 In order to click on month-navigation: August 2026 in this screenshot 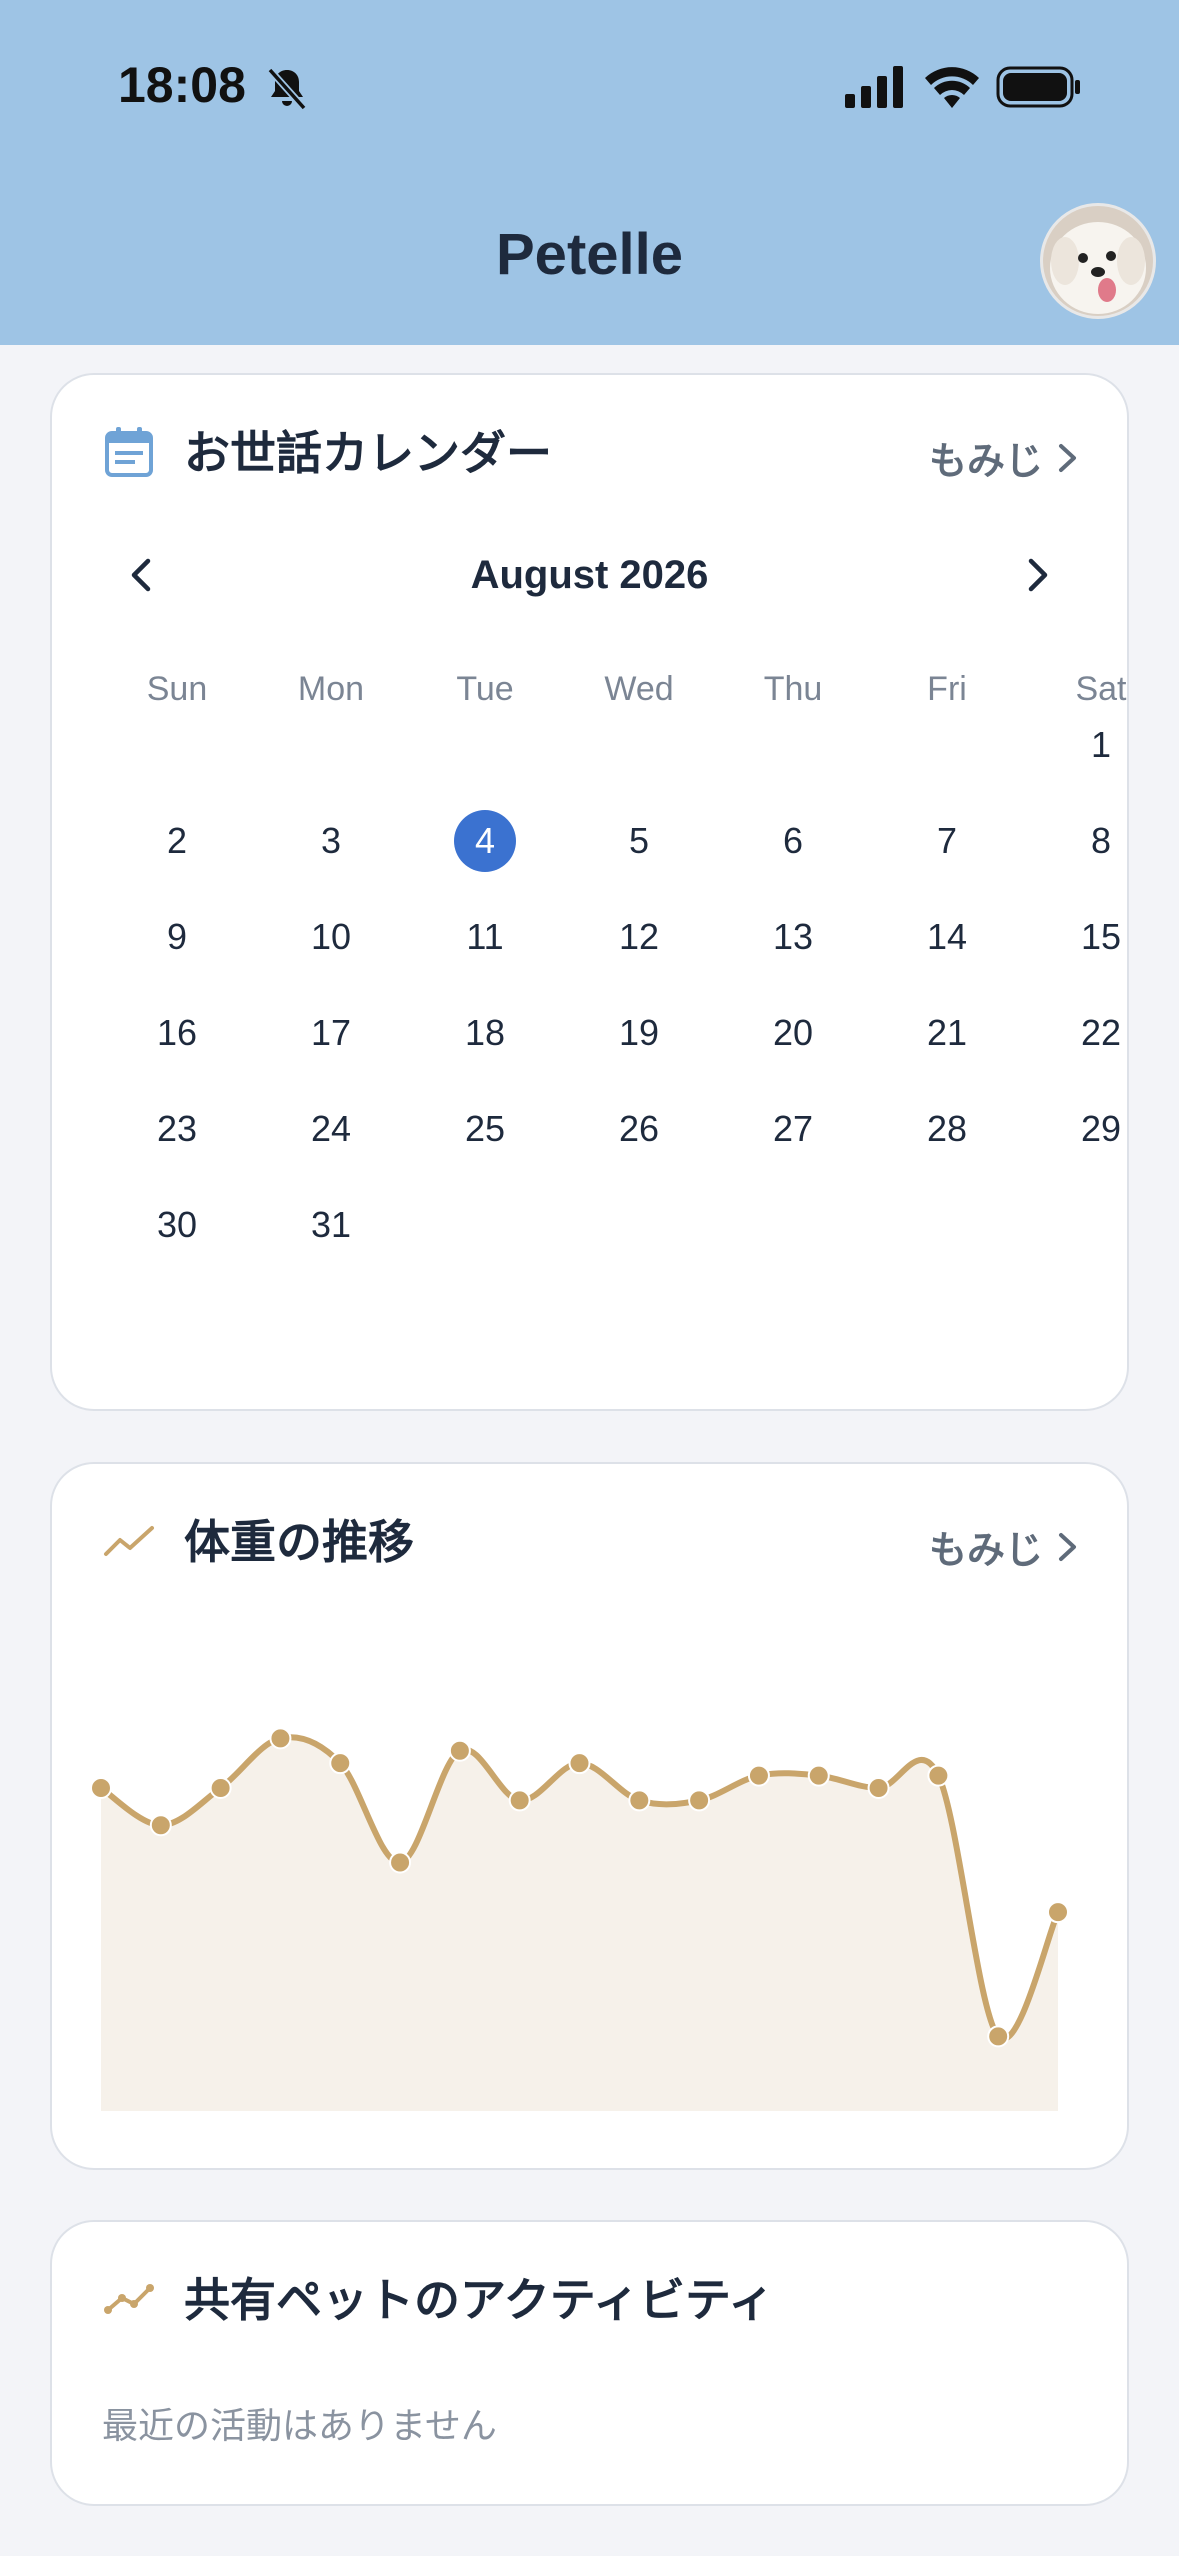, I will do `click(589, 575)`.